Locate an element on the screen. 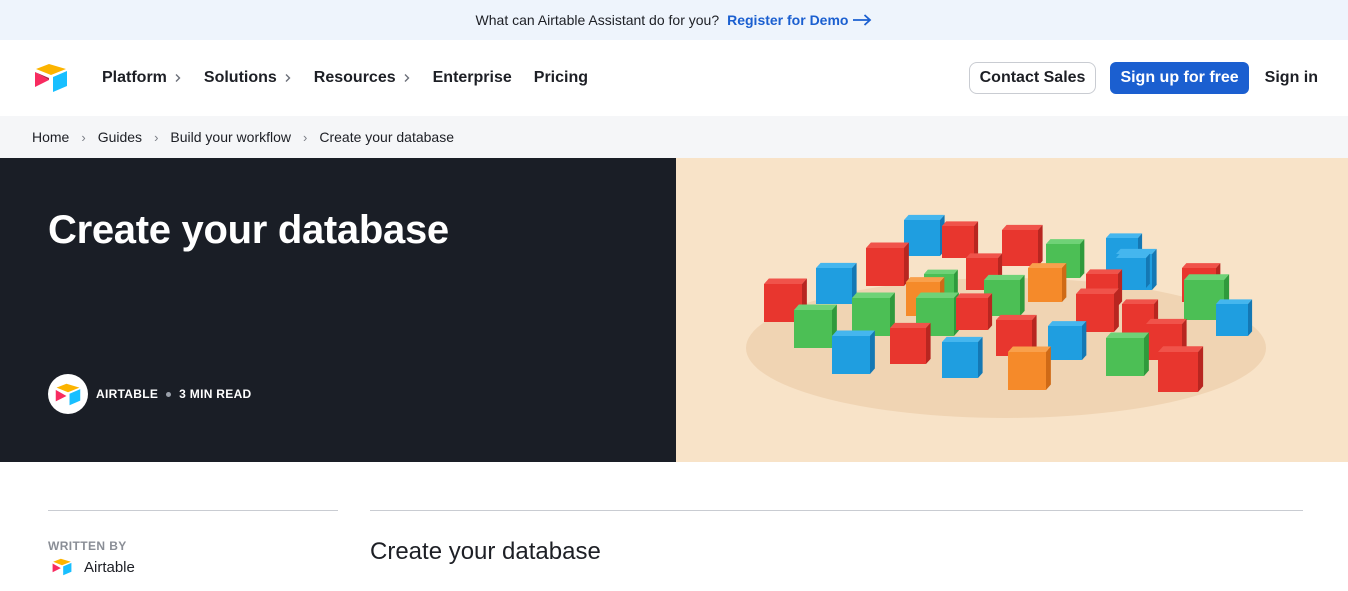 The width and height of the screenshot is (1348, 591). written-by-label: WRITTEN BY is located at coordinates (87, 546).